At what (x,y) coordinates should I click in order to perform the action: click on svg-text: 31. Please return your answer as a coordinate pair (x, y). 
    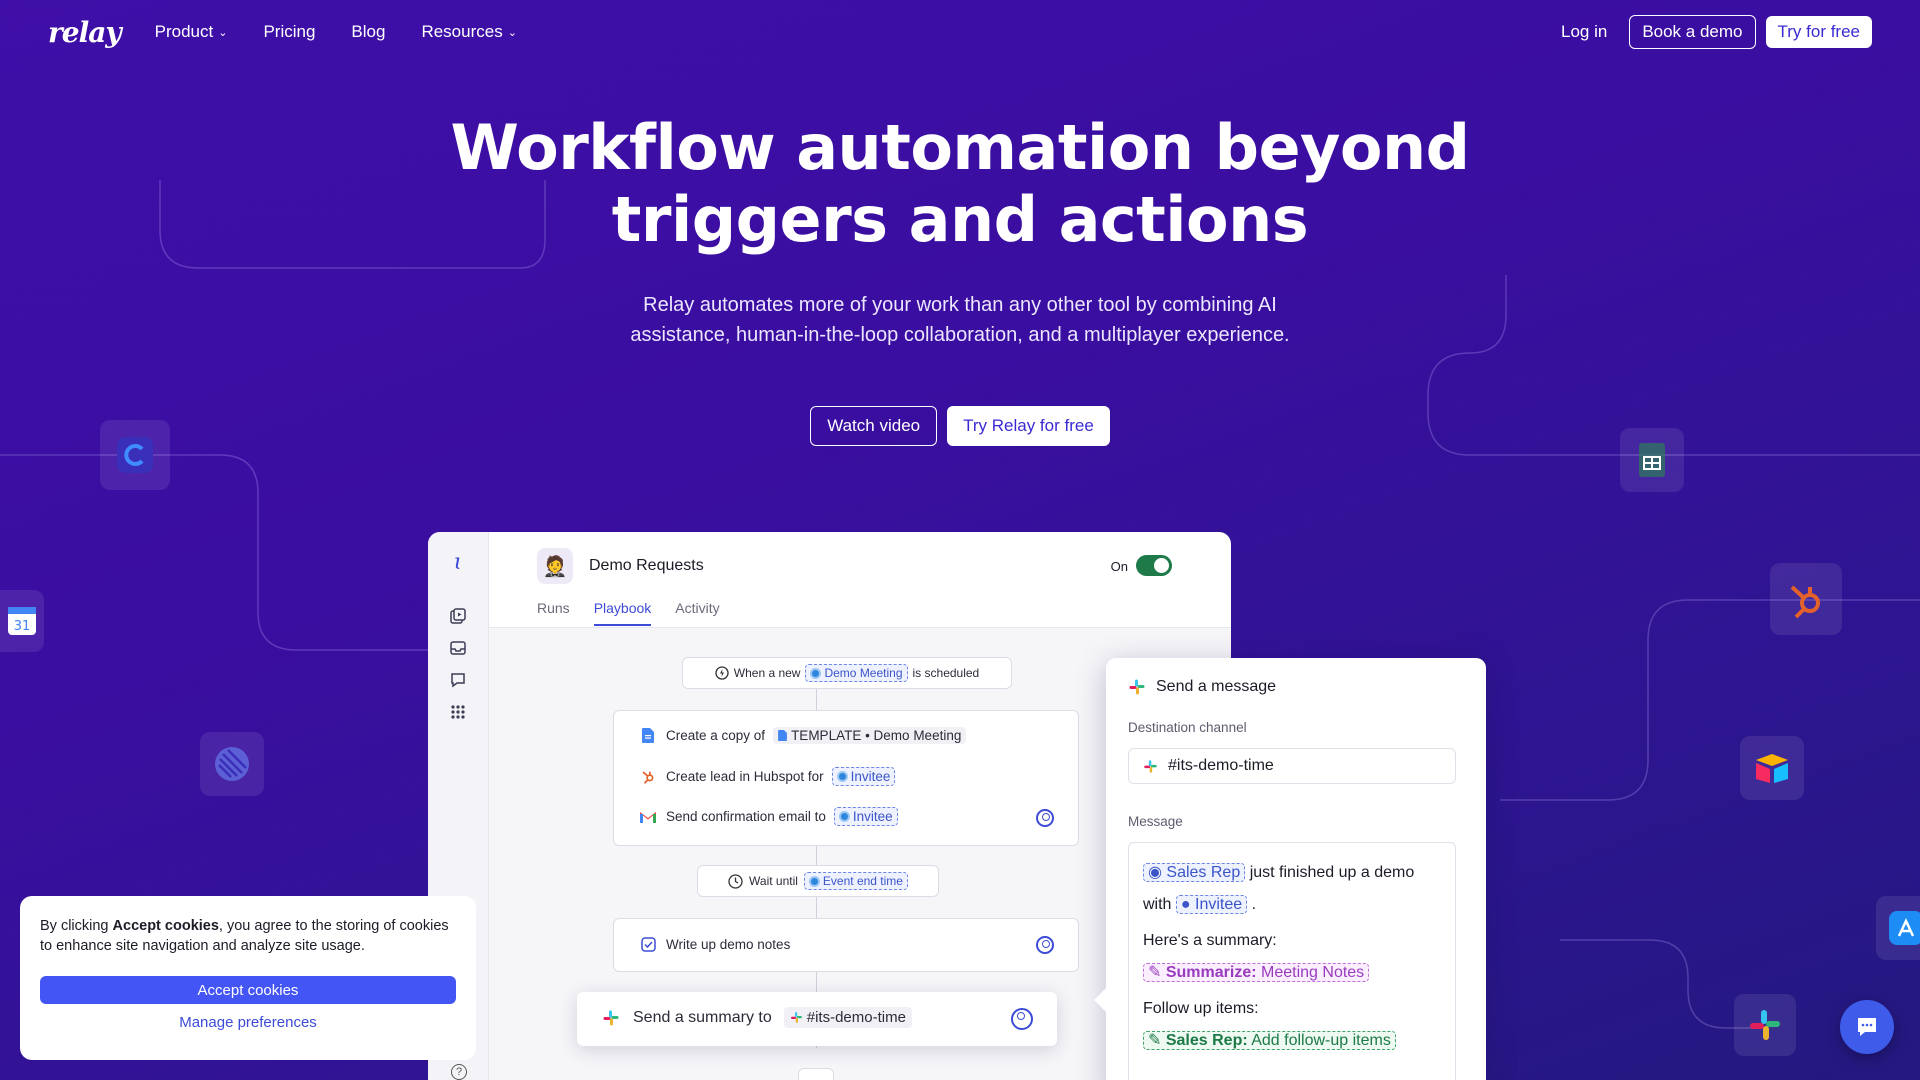
    Looking at the image, I should click on (22, 626).